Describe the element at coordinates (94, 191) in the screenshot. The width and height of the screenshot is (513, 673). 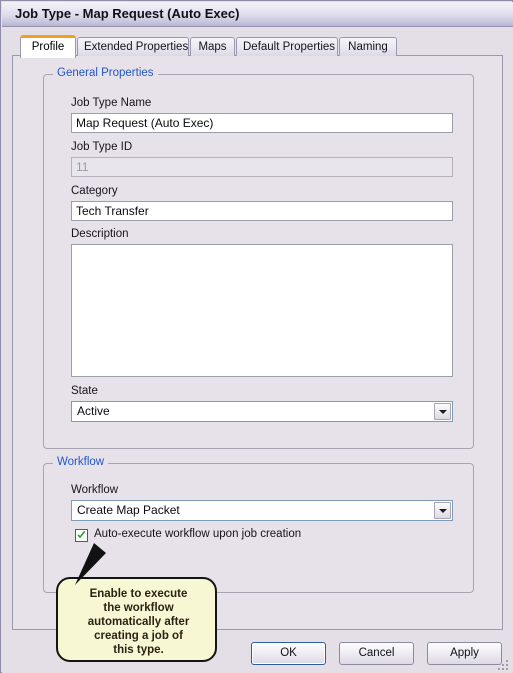
I see `label-category: Category` at that location.